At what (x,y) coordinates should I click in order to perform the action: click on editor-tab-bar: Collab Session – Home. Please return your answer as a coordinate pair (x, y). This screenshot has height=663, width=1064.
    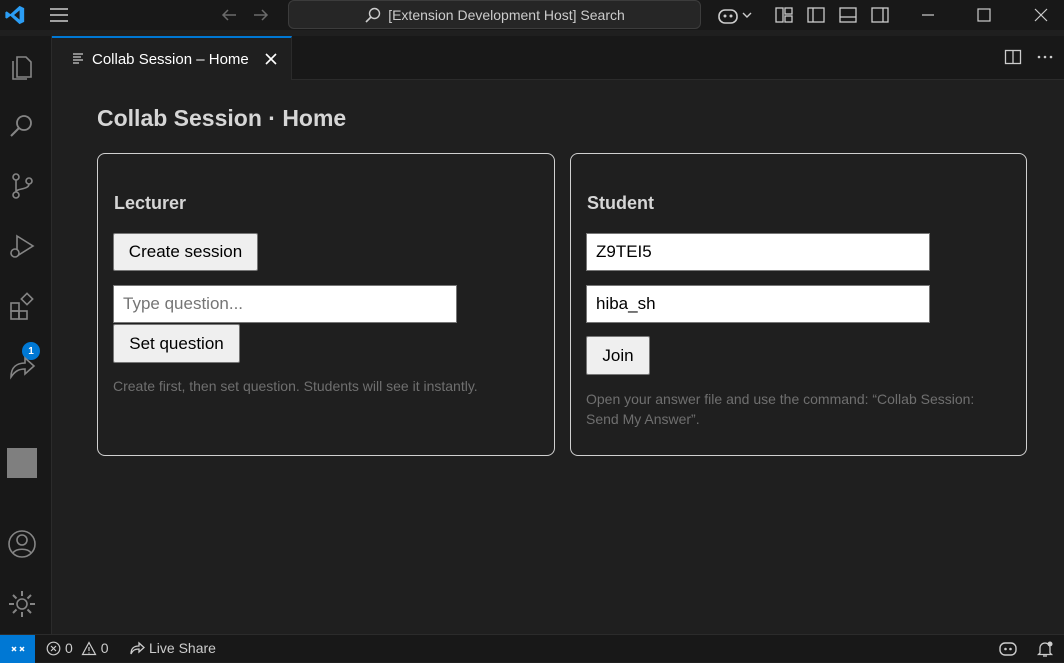
    Looking at the image, I should click on (558, 58).